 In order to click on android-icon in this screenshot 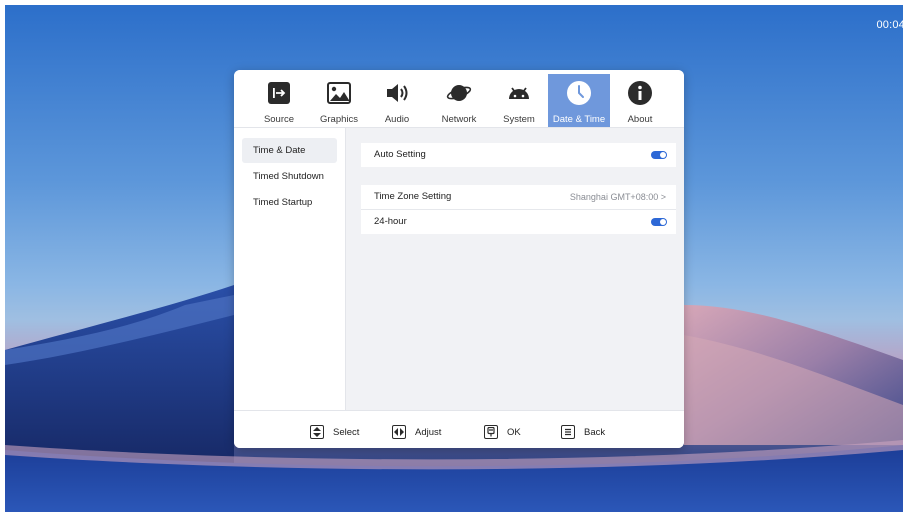, I will do `click(519, 93)`.